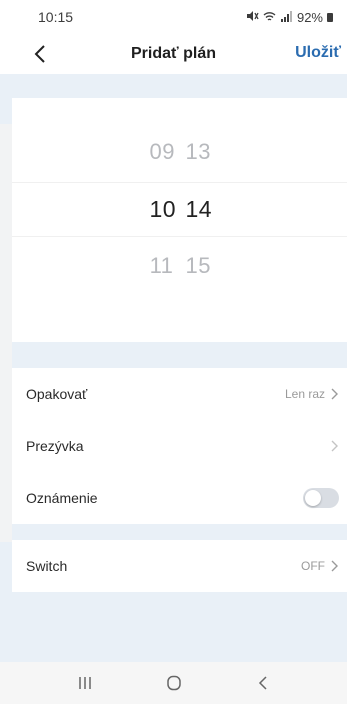  I want to click on battery-percent: 92%, so click(309, 17).